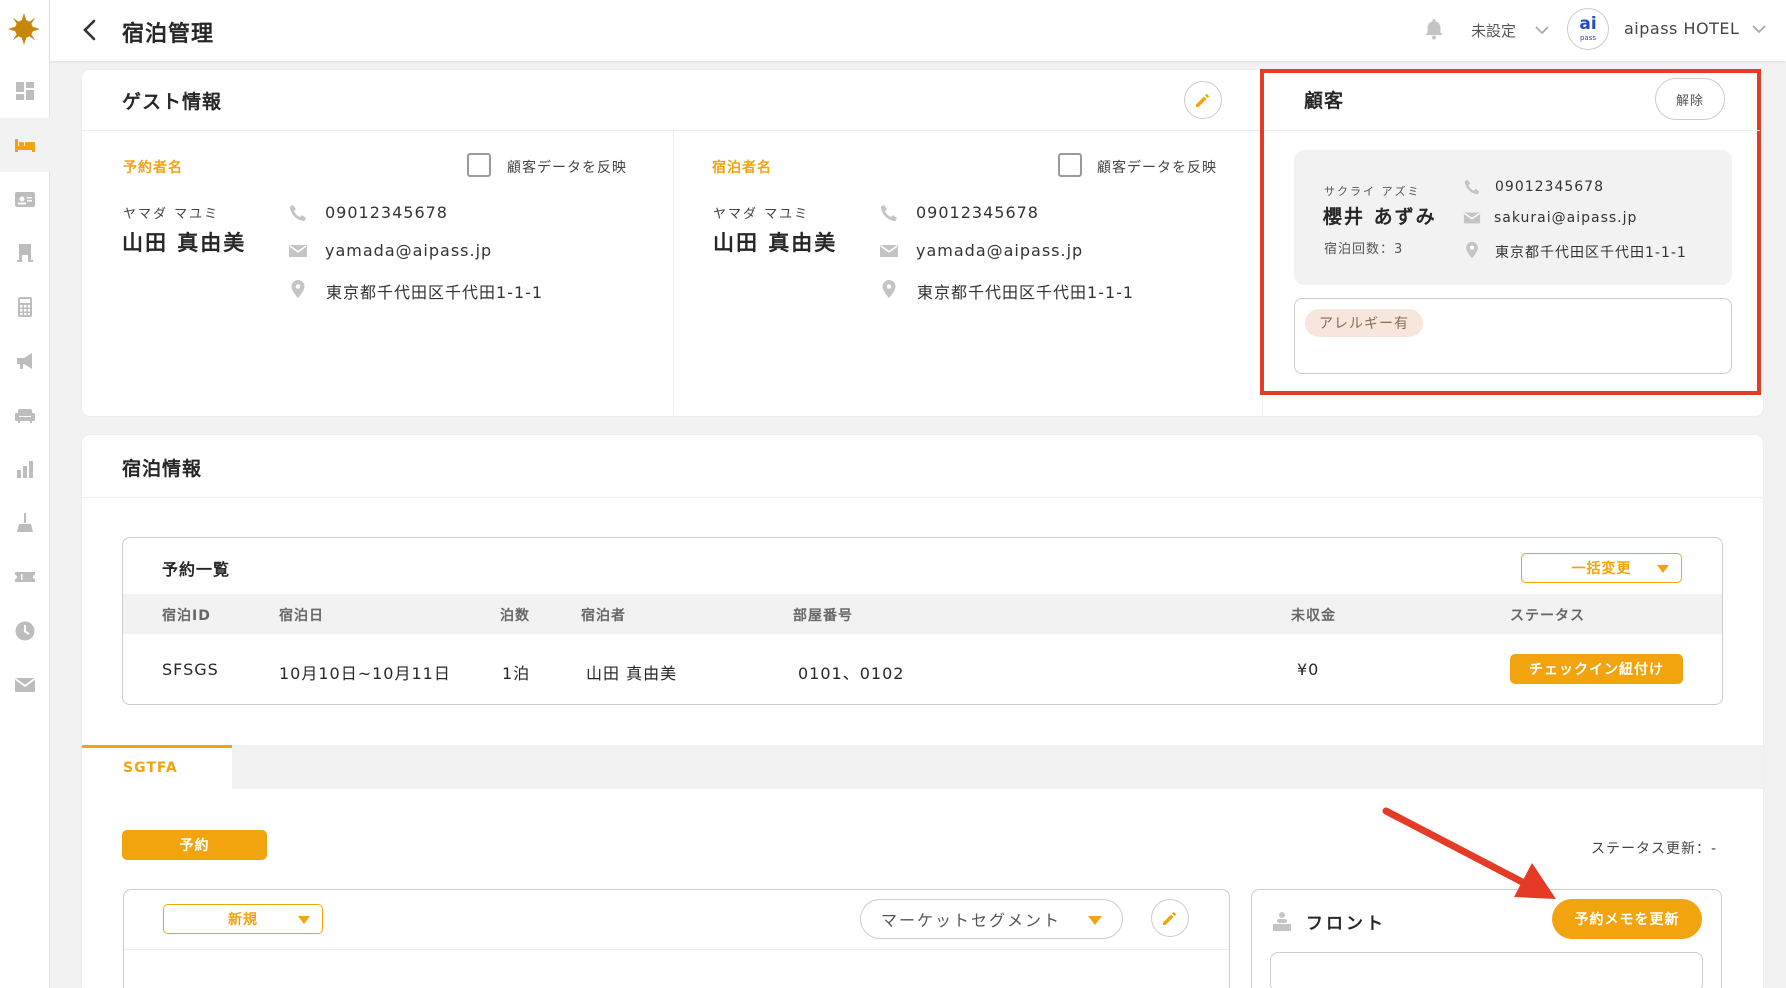 This screenshot has width=1786, height=988. What do you see at coordinates (172, 102) in the screenshot?
I see `guest-info-title: ゲスト情報` at bounding box center [172, 102].